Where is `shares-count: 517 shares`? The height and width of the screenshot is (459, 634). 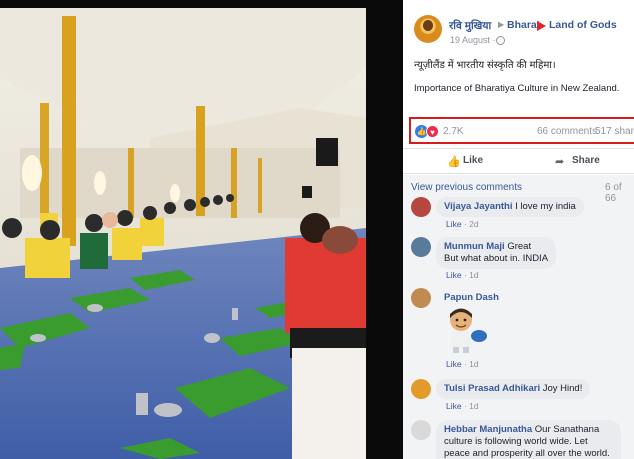
shares-count: 517 shares is located at coordinates (614, 131).